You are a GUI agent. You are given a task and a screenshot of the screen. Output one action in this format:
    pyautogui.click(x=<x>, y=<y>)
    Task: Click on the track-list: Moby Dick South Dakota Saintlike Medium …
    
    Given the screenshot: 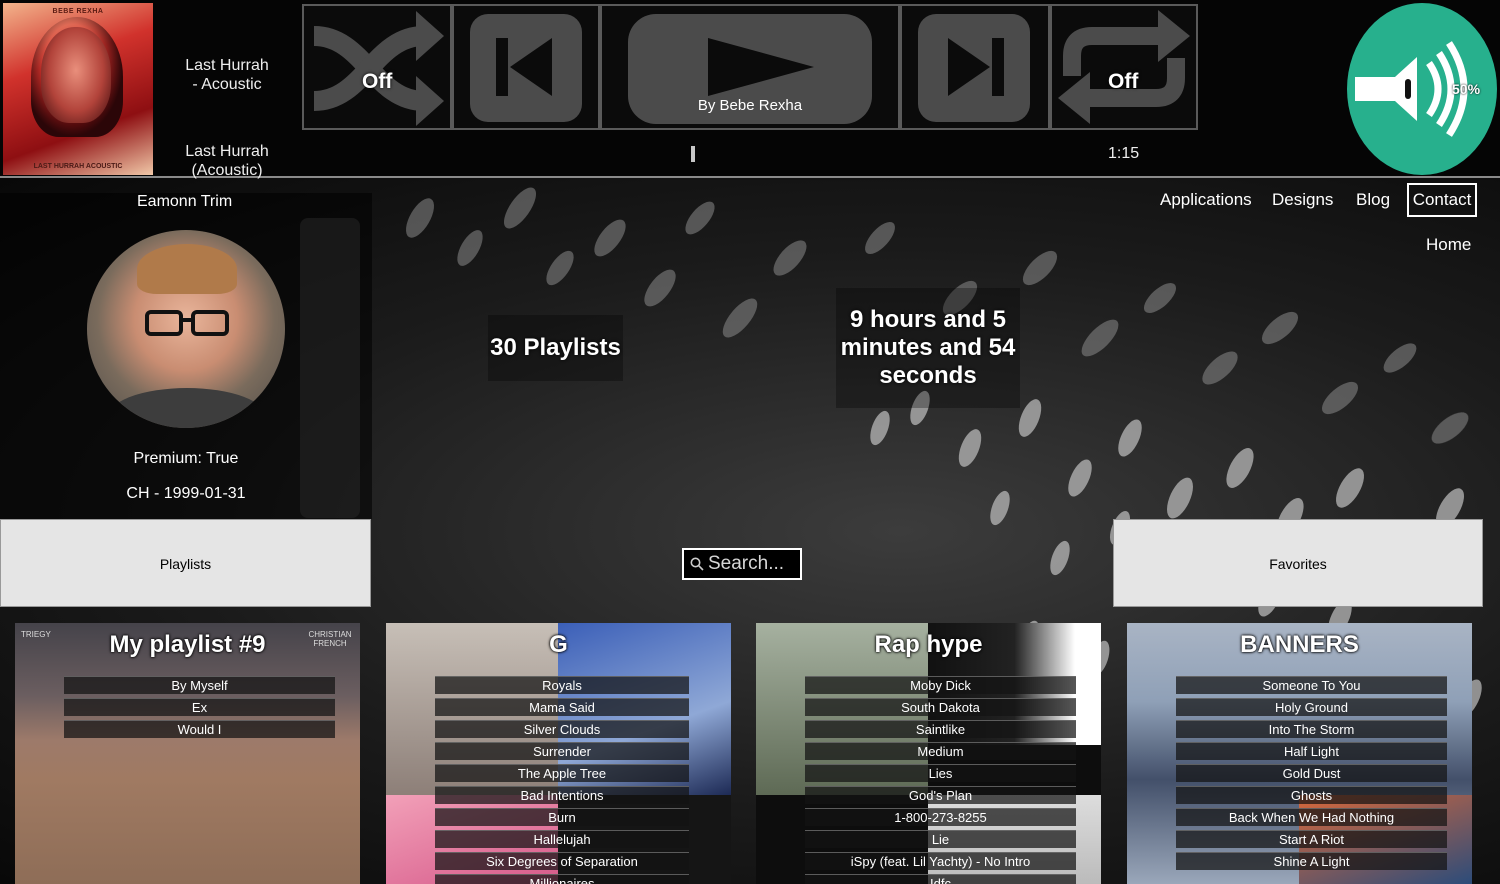 What is the action you would take?
    pyautogui.click(x=940, y=780)
    